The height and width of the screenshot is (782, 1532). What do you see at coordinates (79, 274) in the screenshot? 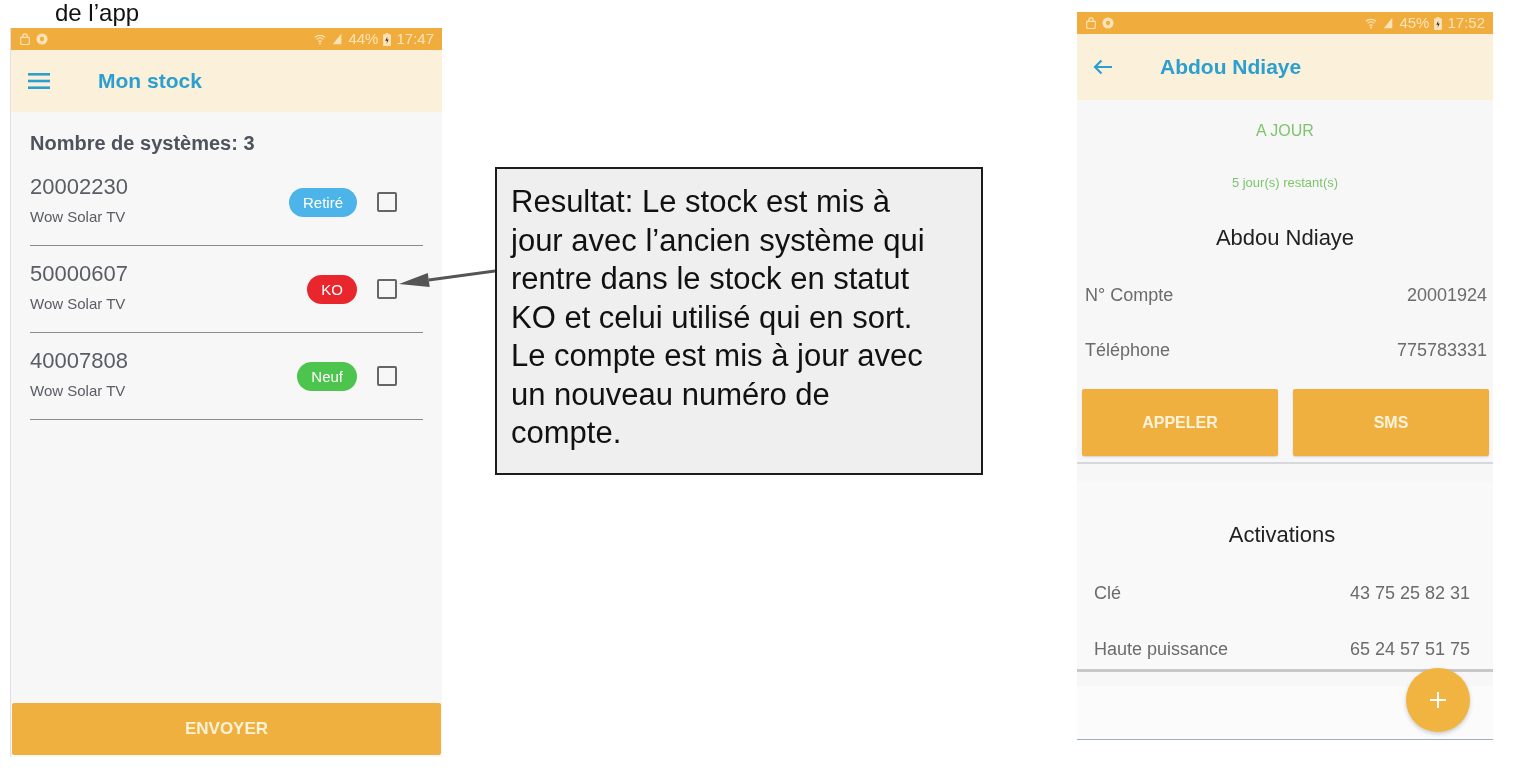
I see `serial-number: 50000607` at bounding box center [79, 274].